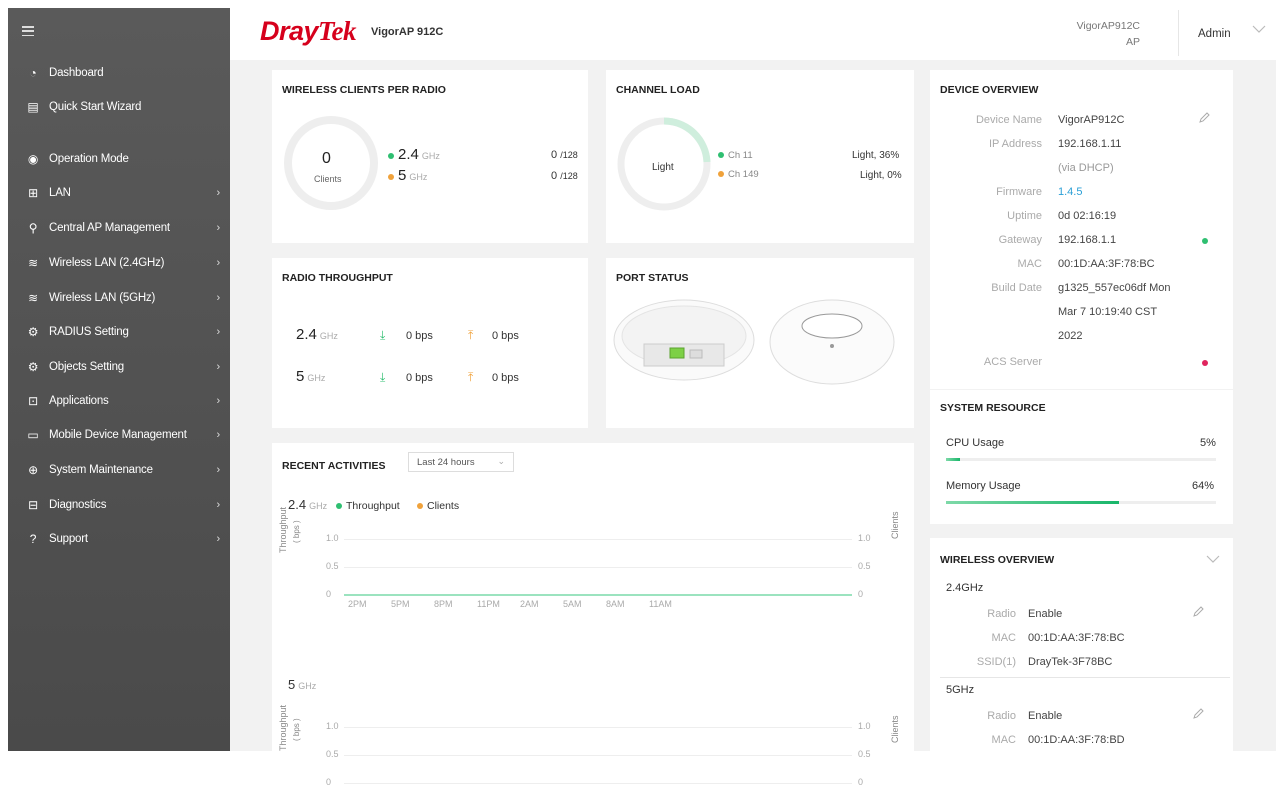 This screenshot has width=1276, height=787. What do you see at coordinates (505, 336) in the screenshot?
I see `throughput-24-up: 0 bps` at bounding box center [505, 336].